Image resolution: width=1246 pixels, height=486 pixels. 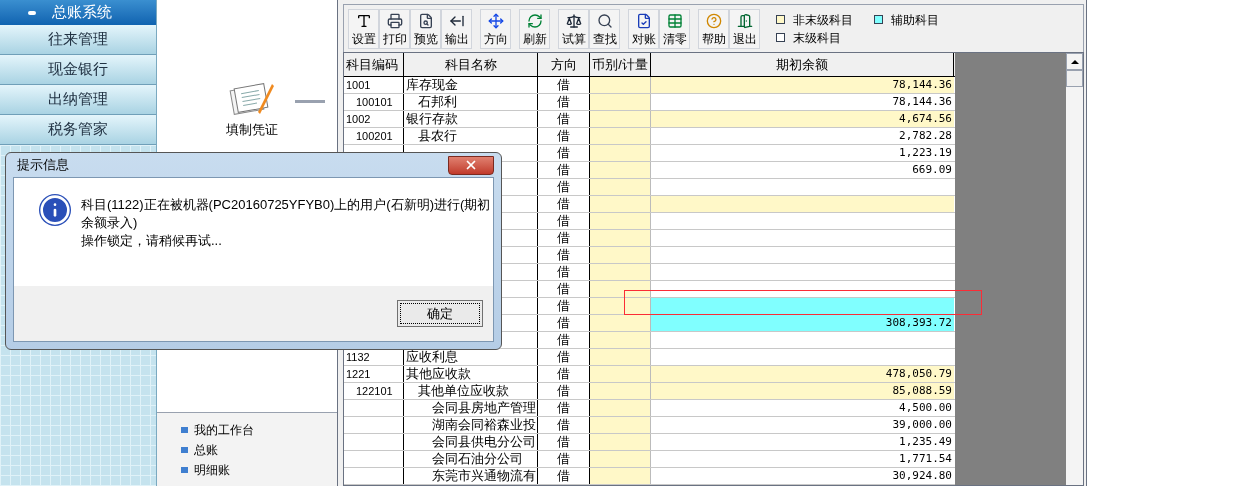 I want to click on close-button, so click(x=471, y=165).